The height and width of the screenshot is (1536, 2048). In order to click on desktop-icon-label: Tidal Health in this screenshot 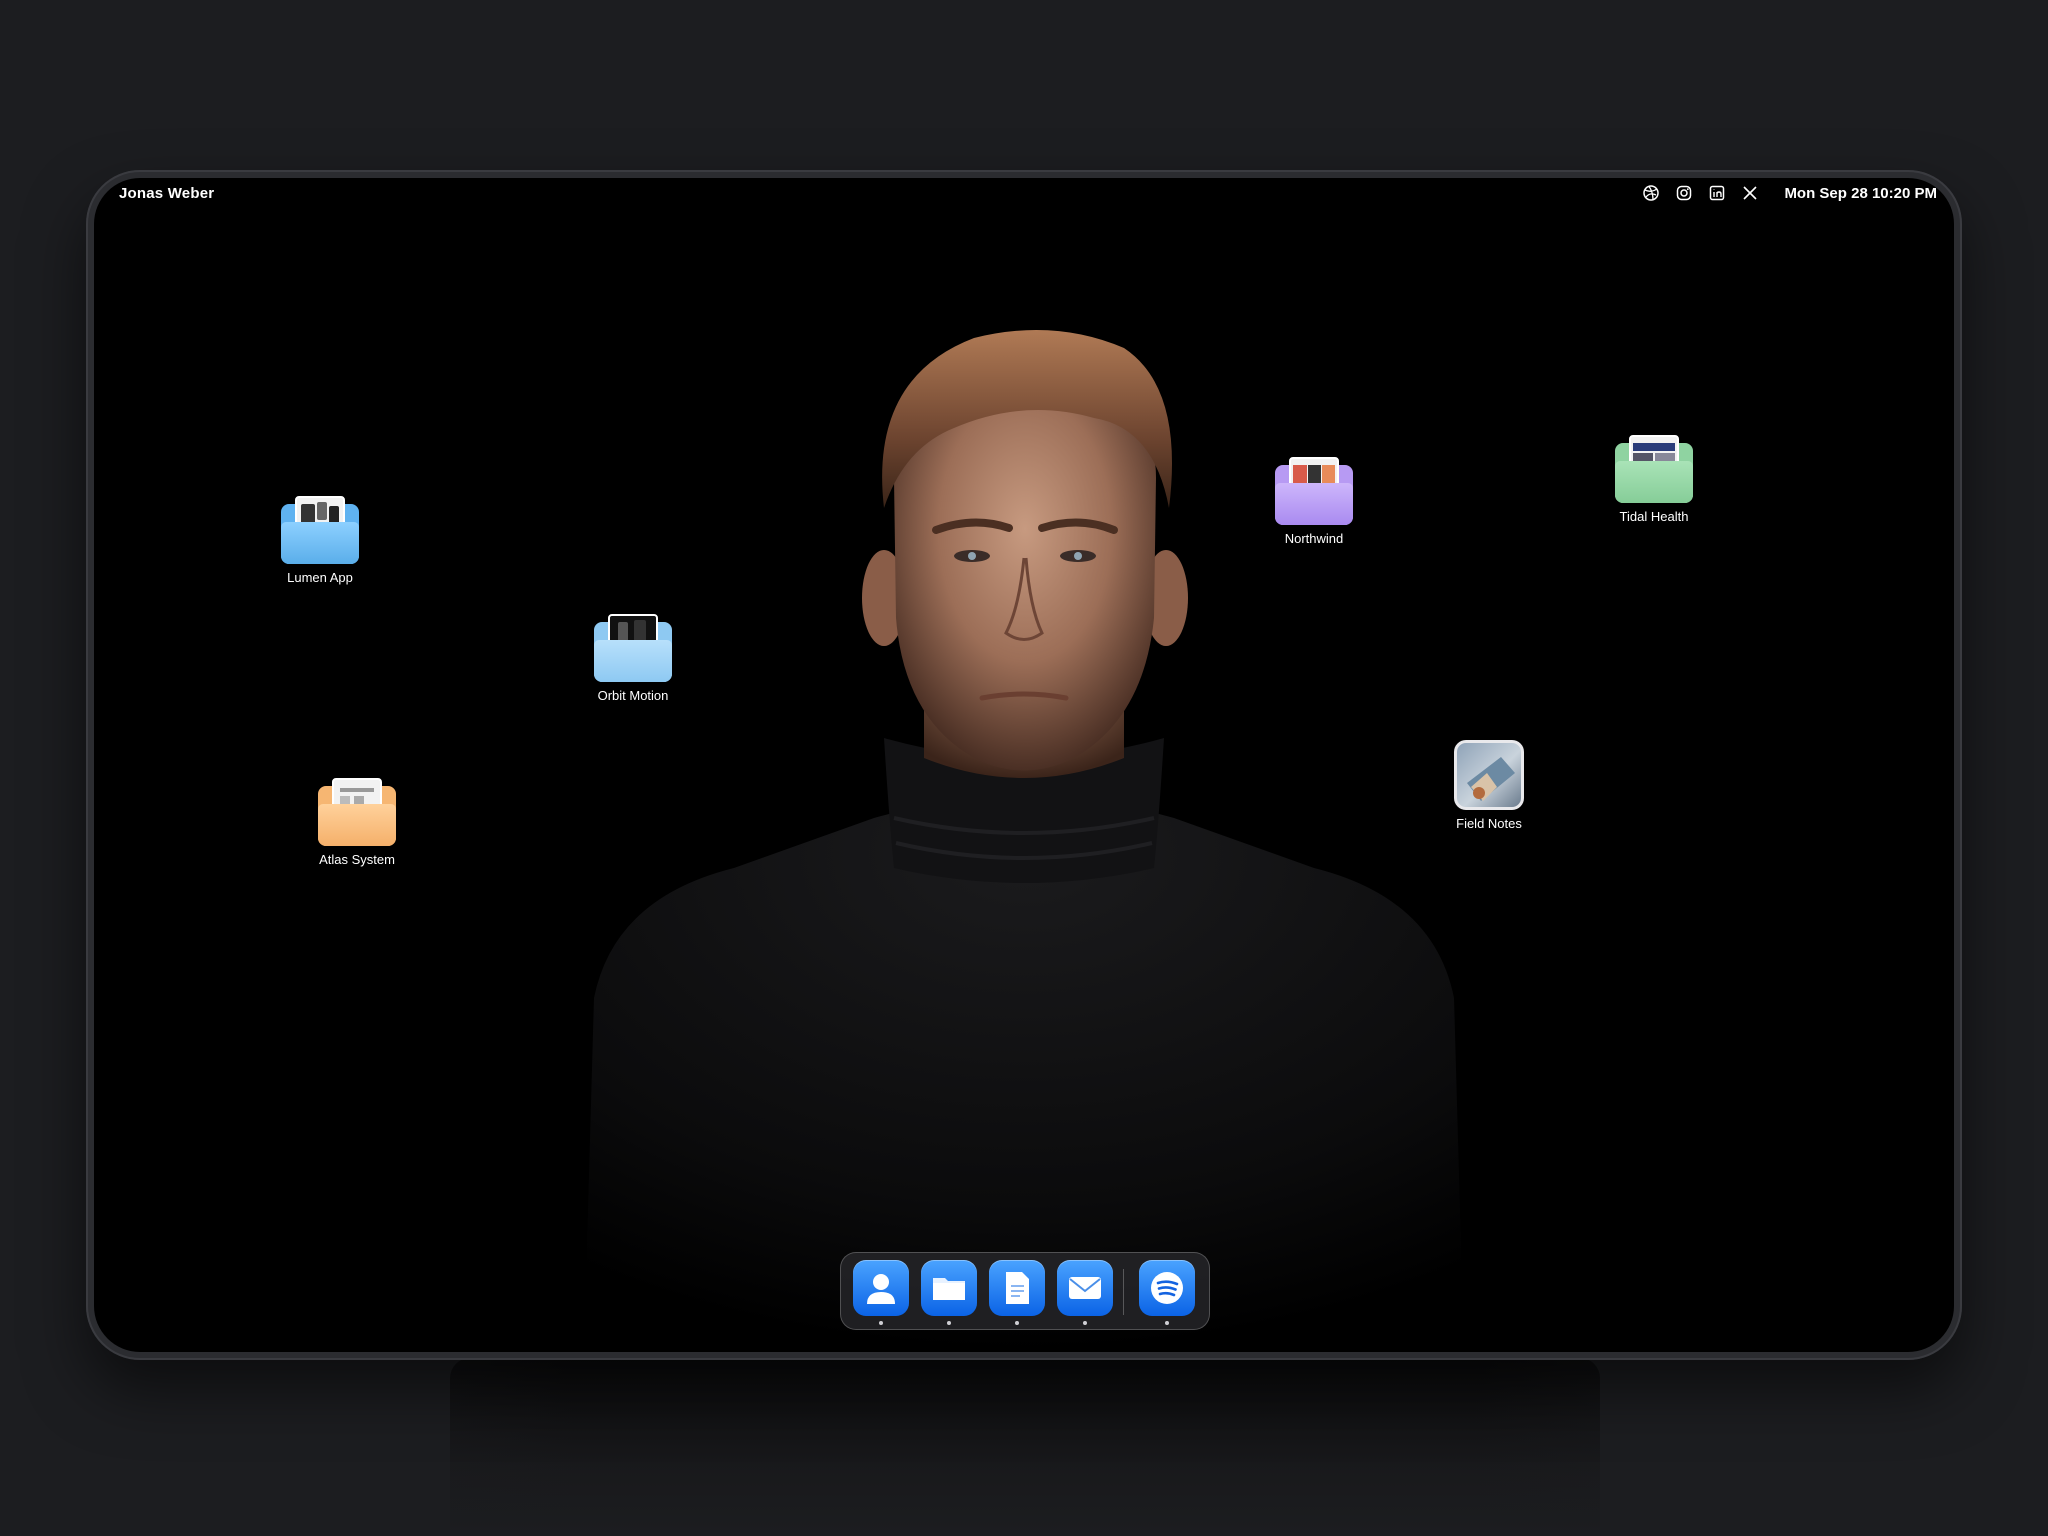, I will do `click(1654, 516)`.